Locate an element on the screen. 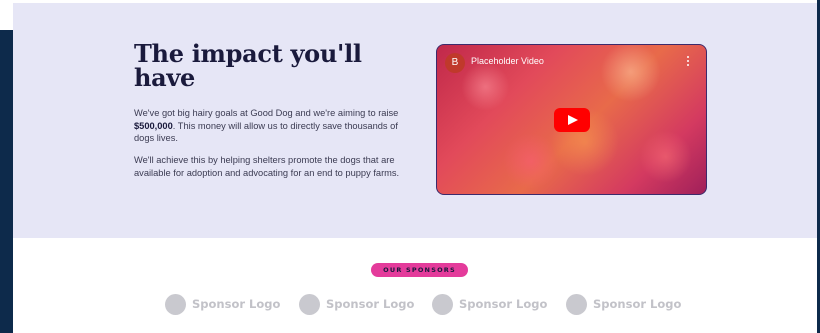  sponsors-badge: OUR SPONSORS is located at coordinates (419, 270).